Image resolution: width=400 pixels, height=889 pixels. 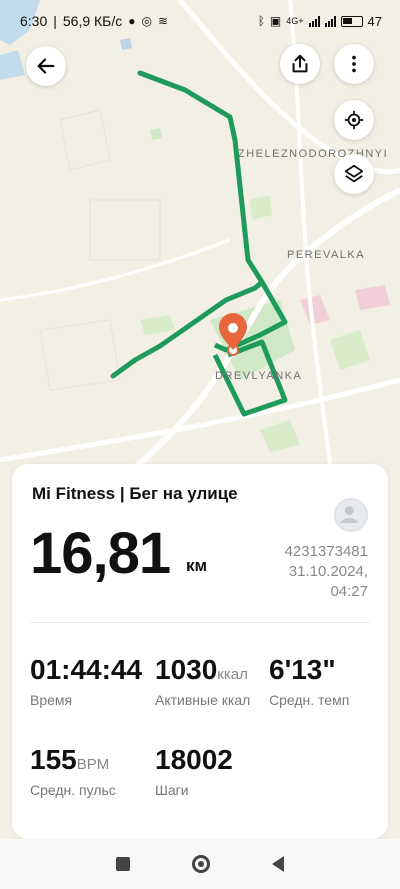 I want to click on stat-calories-label: Активные ккал, so click(x=203, y=700).